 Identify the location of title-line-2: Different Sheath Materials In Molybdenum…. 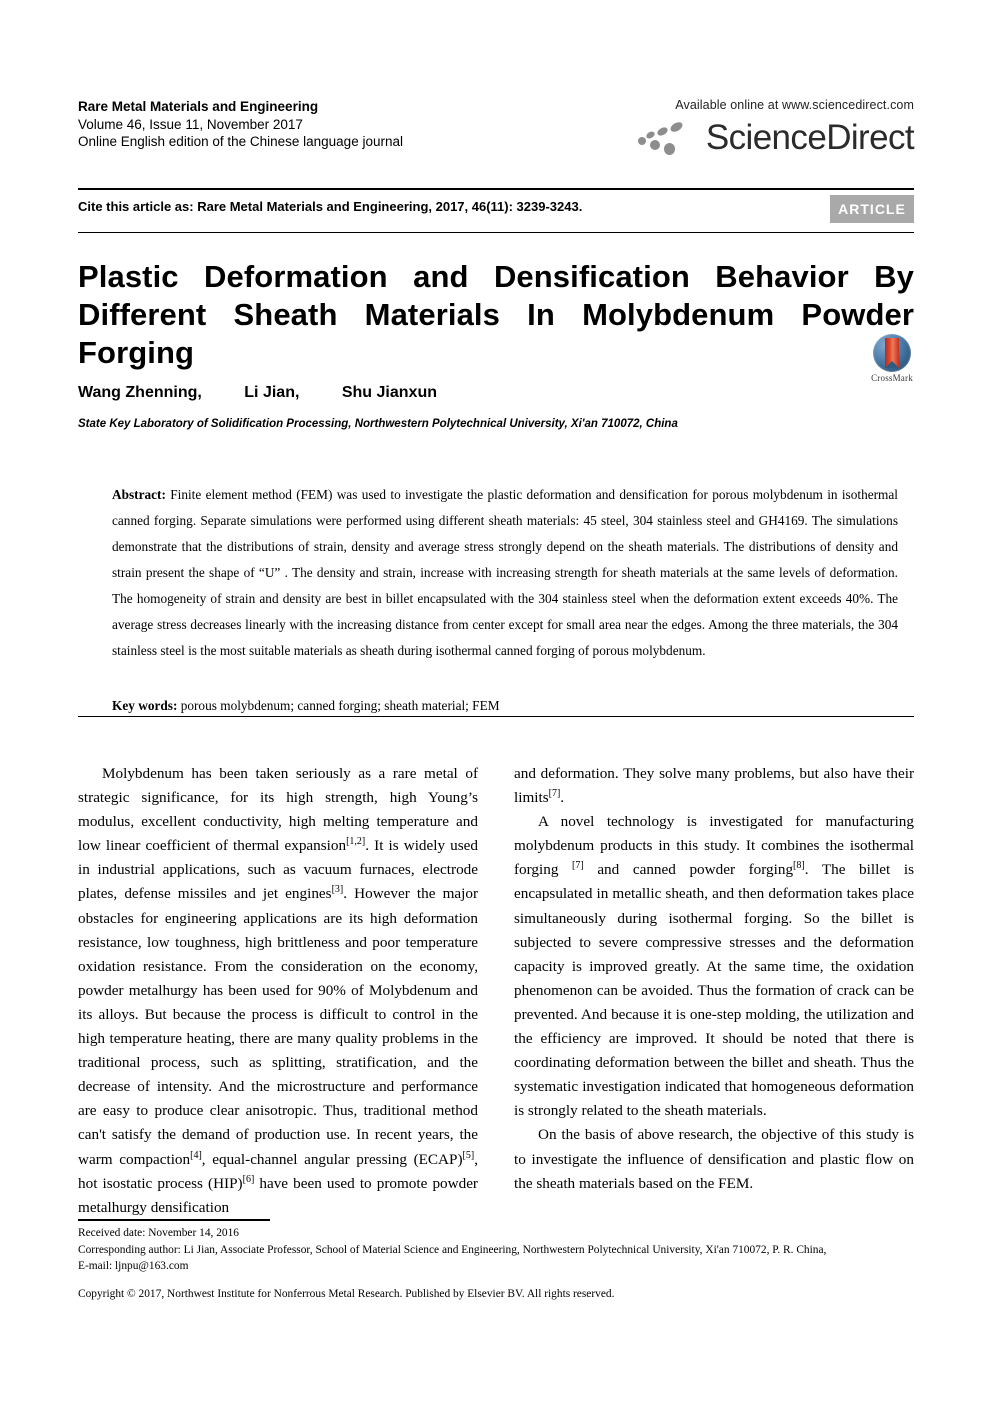
(496, 314).